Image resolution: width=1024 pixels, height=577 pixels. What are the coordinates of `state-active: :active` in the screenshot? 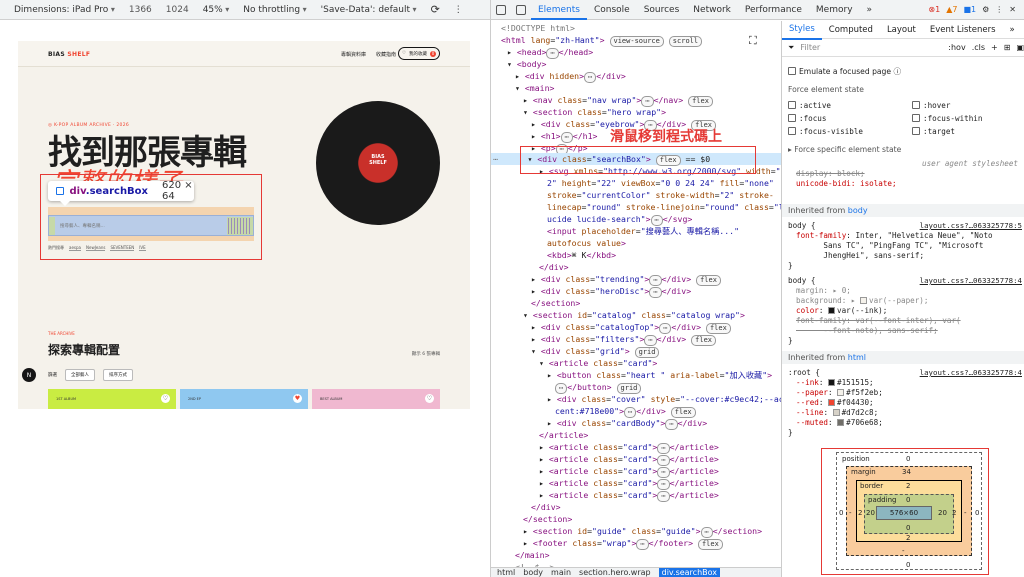 It's located at (809, 106).